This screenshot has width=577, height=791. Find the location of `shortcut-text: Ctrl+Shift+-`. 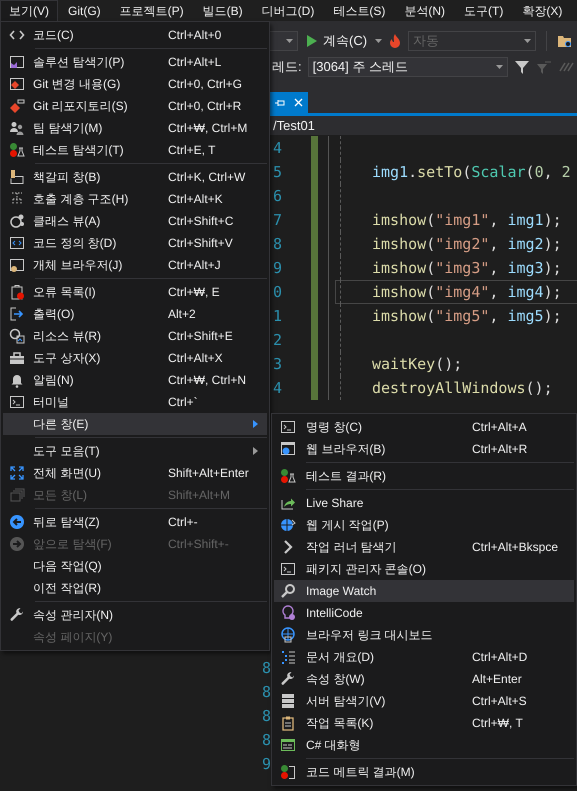

shortcut-text: Ctrl+Shift+- is located at coordinates (199, 544).